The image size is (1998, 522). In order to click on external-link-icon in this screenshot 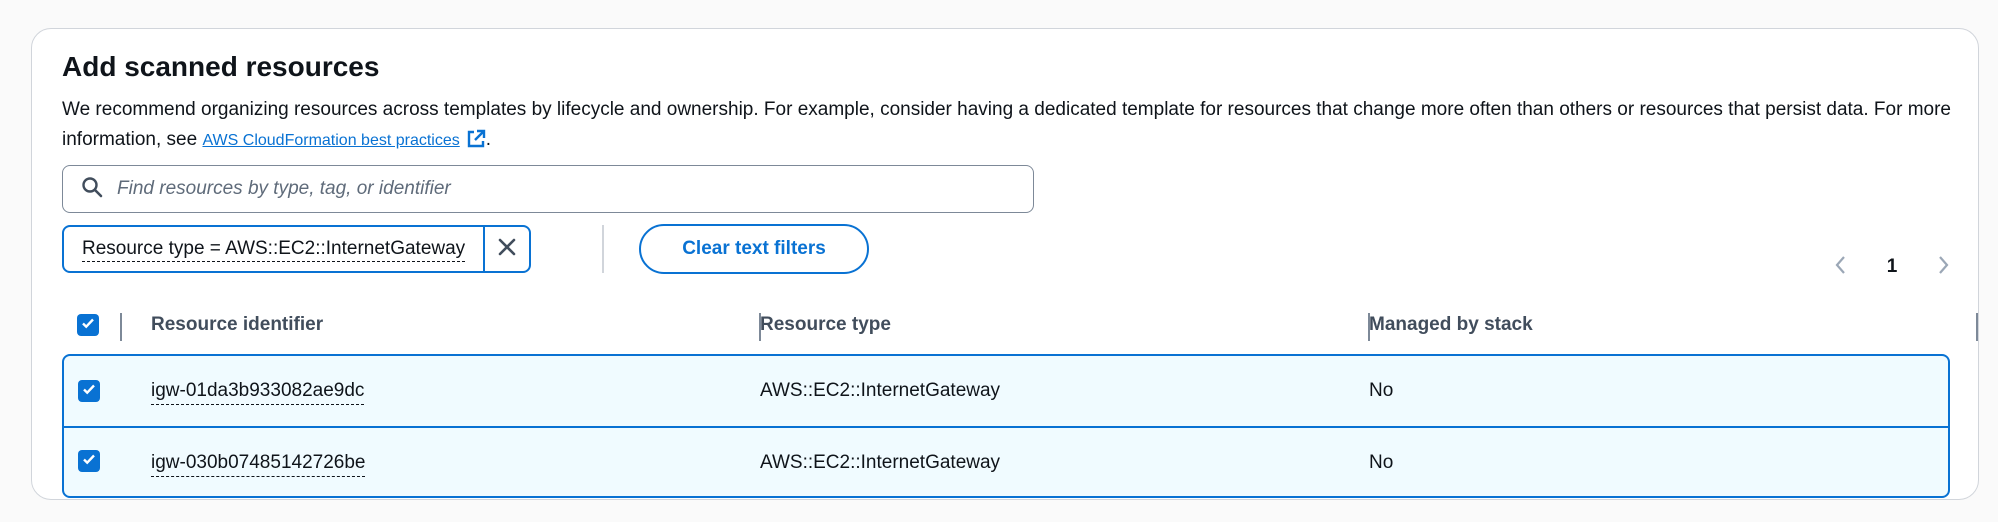, I will do `click(476, 144)`.